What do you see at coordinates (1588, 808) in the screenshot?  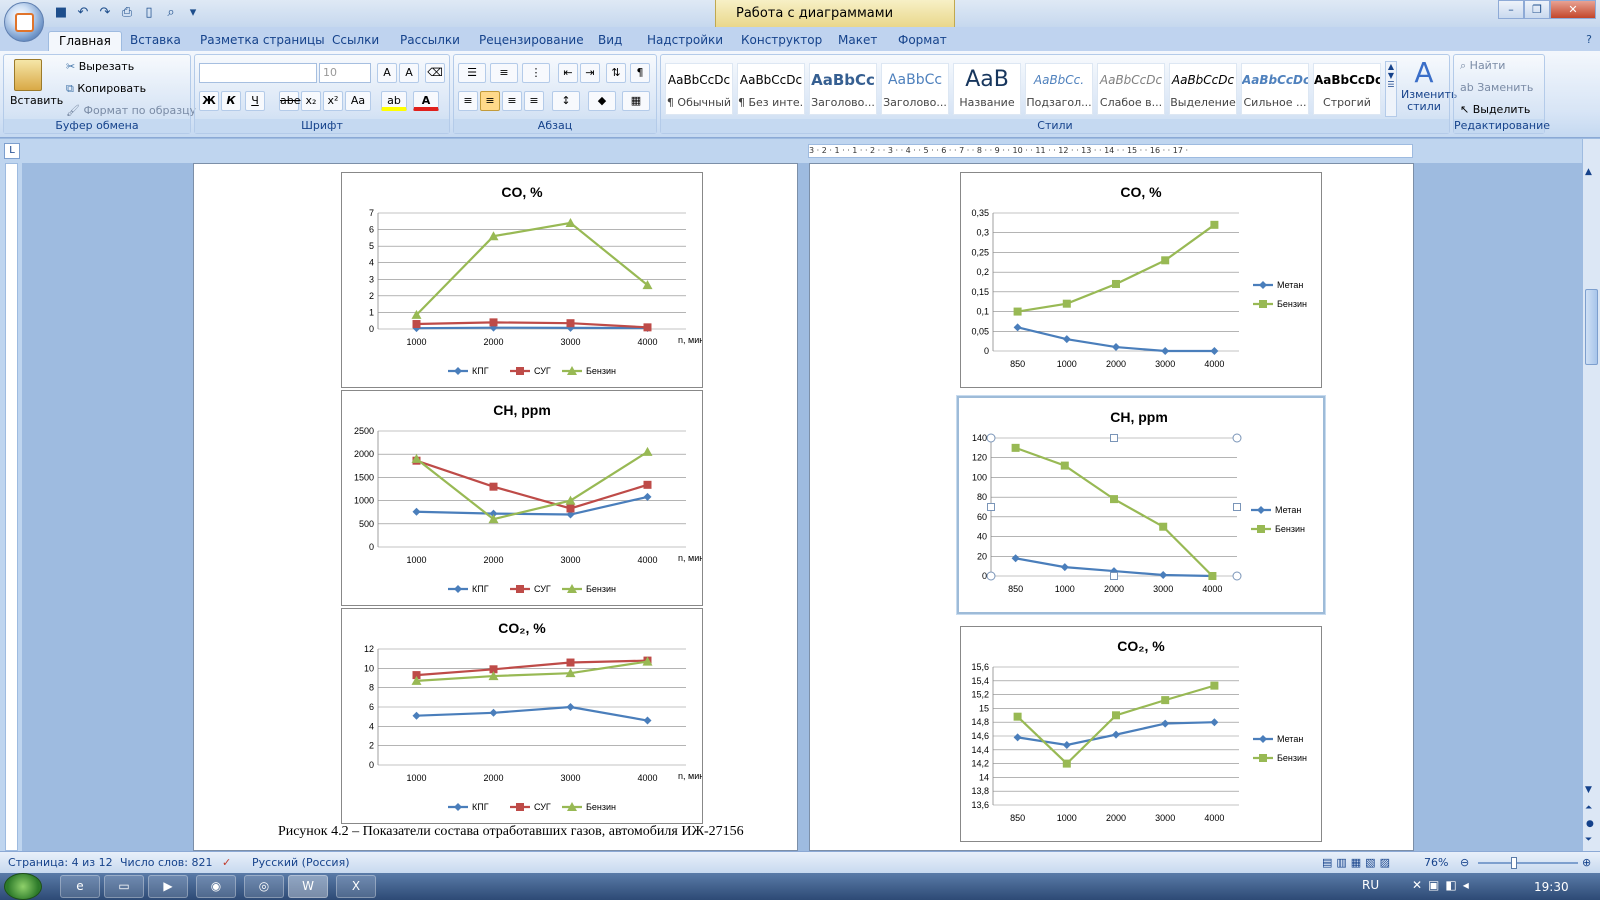 I see `prev-page-icon: ⏶` at bounding box center [1588, 808].